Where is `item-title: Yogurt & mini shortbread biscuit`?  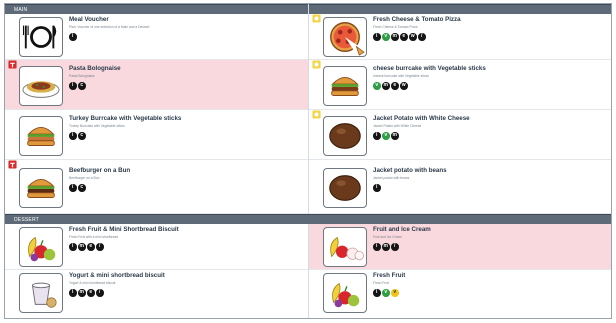
item-title: Yogurt & mini shortbread biscuit is located at coordinates (117, 275).